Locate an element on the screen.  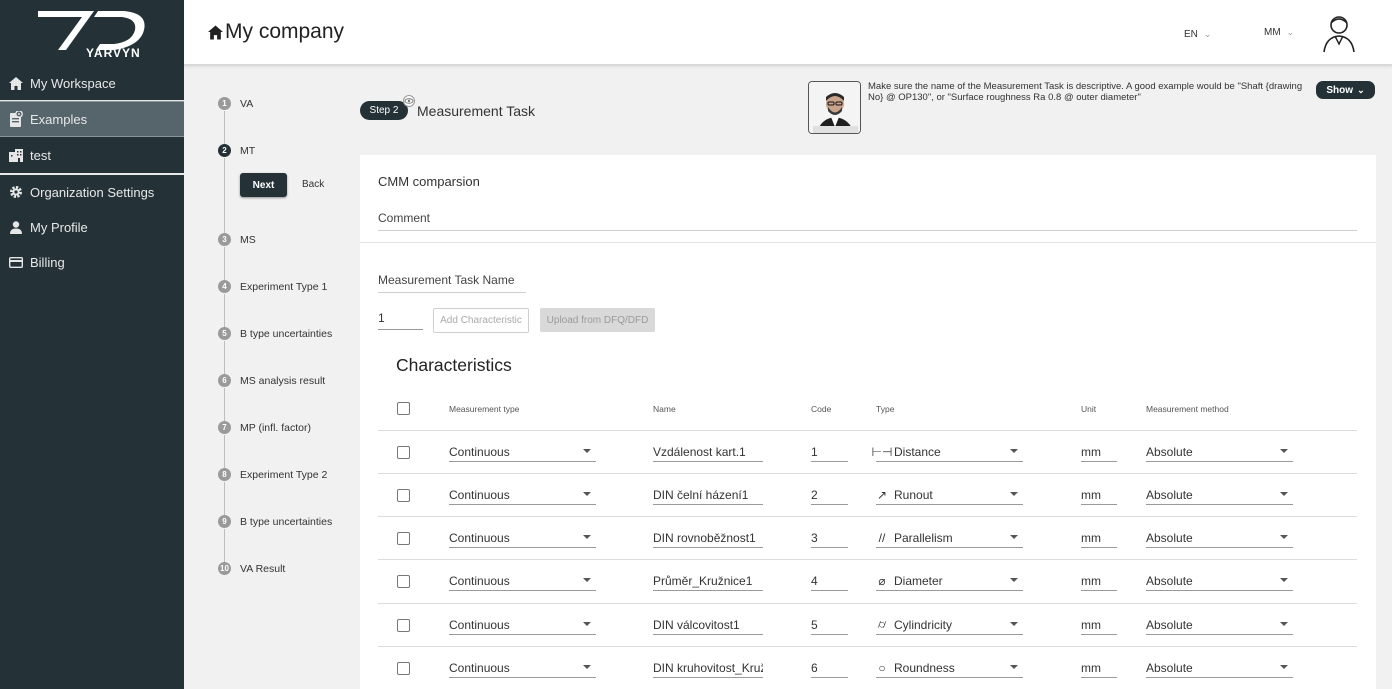
characteristic-name-input: DIN válcovitost1 is located at coordinates (708, 625).